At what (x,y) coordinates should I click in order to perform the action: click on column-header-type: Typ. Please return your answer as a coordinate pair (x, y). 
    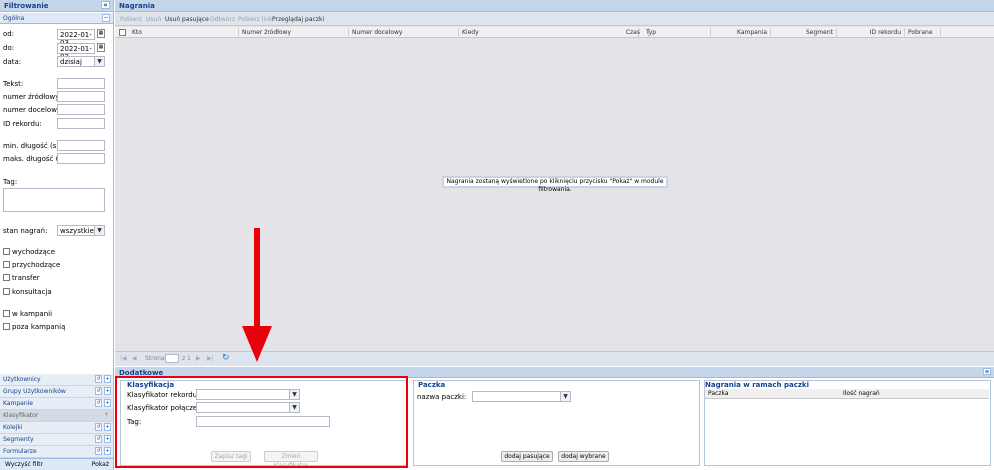
    Looking at the image, I should click on (677, 33).